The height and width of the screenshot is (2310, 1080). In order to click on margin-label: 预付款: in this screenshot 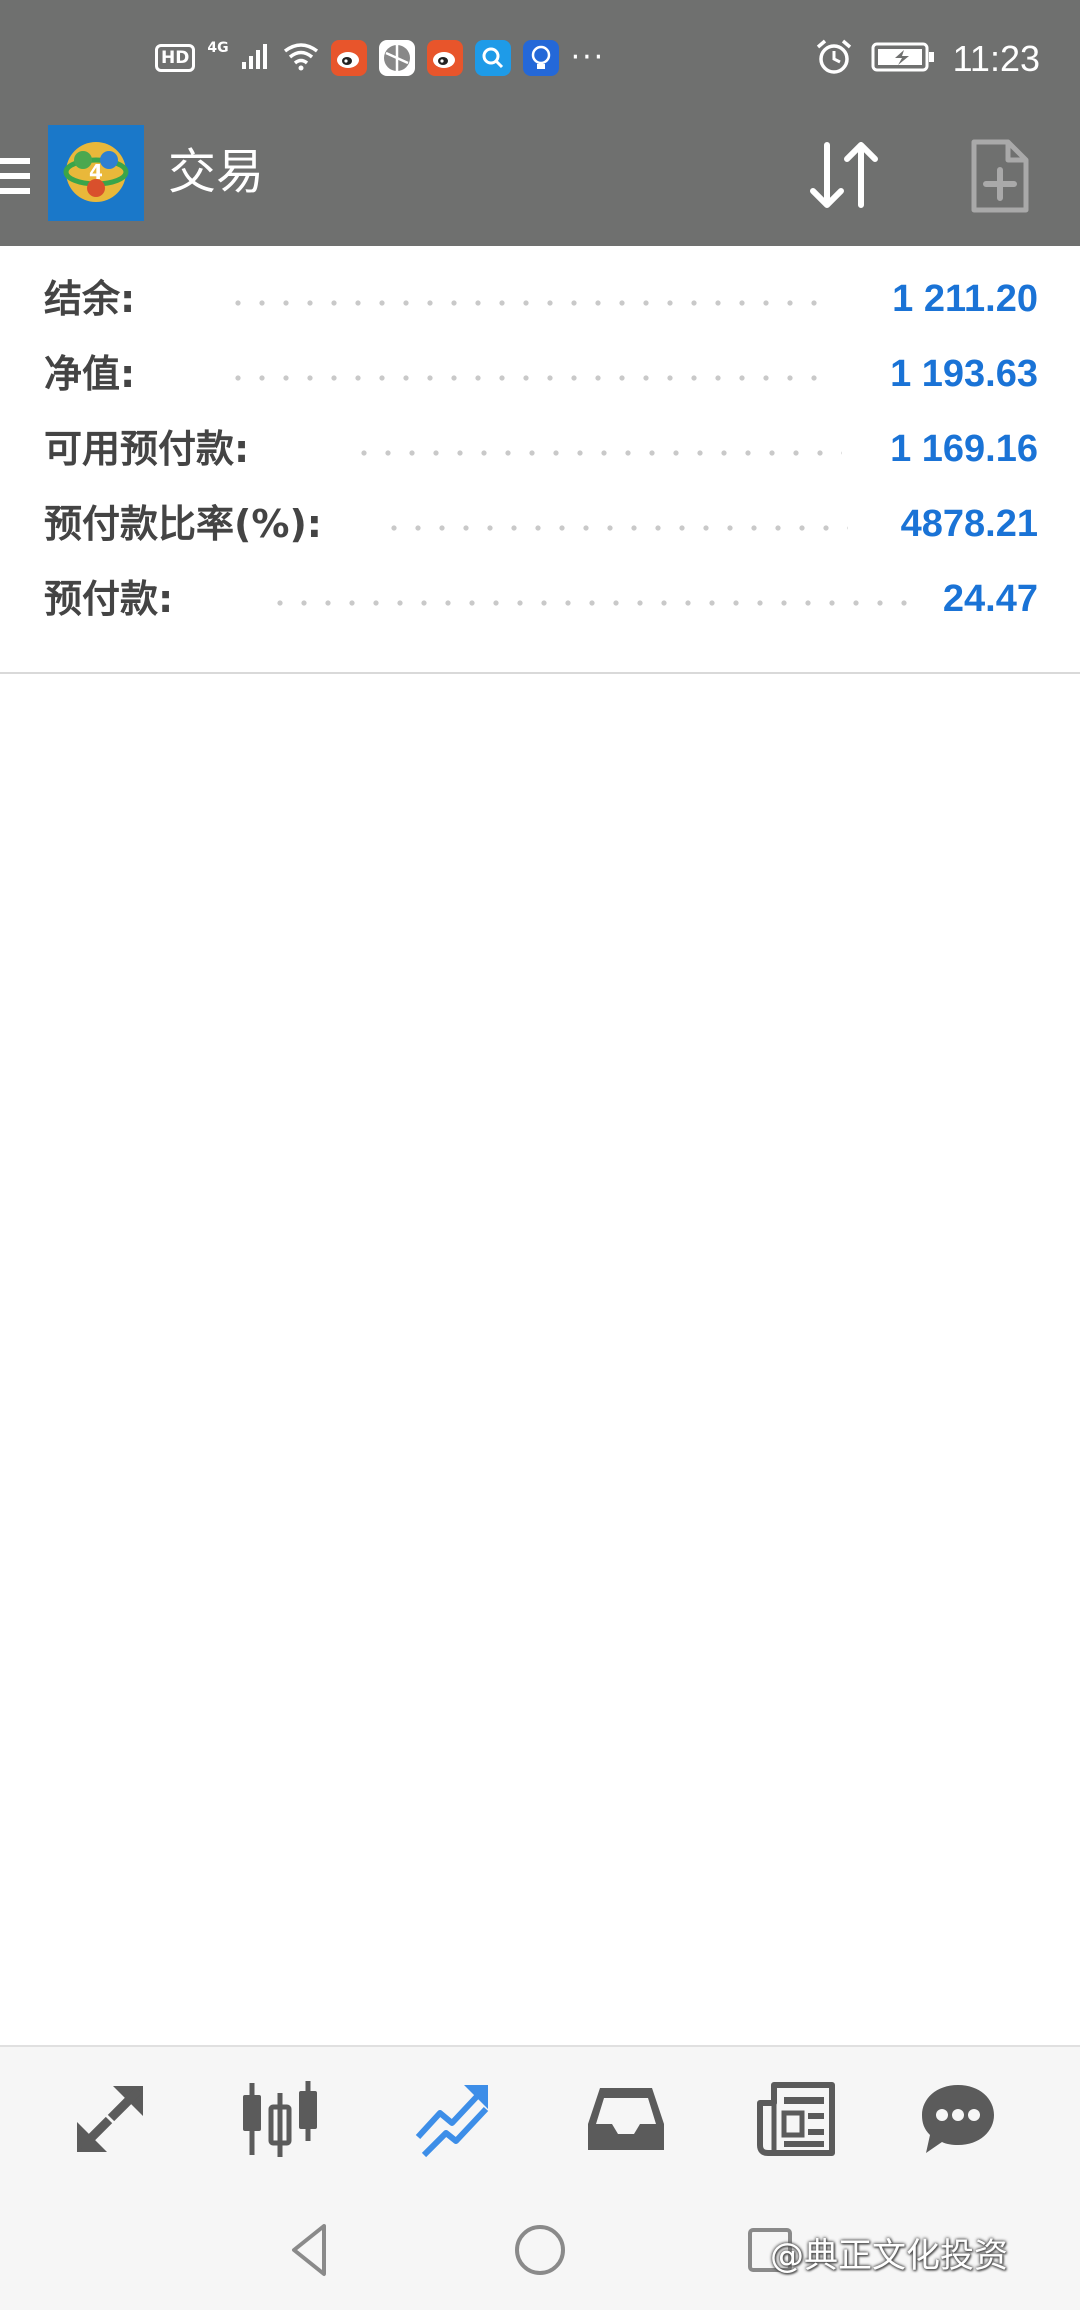, I will do `click(109, 599)`.